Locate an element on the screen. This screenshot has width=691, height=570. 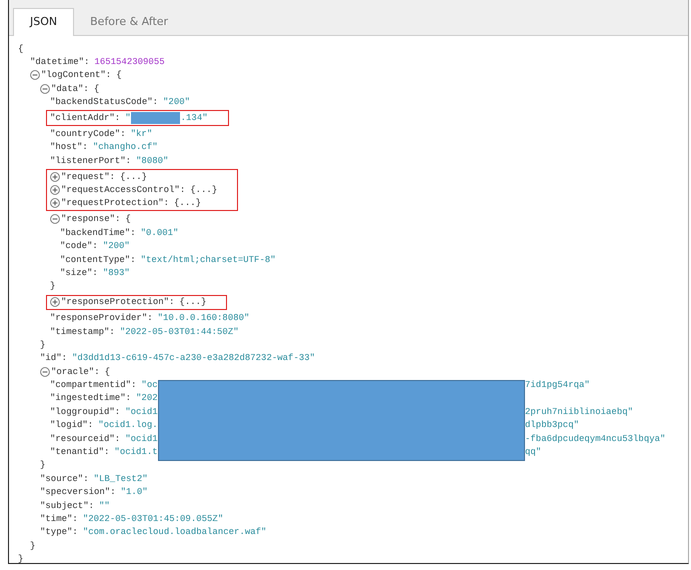
json-key: "contentType": is located at coordinates (98, 259).